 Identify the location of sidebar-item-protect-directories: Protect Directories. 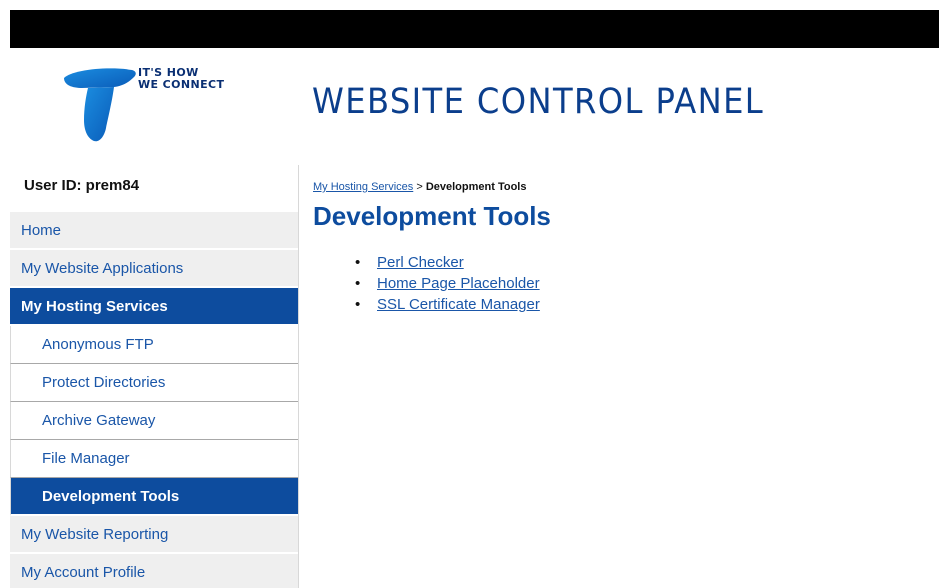
(154, 383).